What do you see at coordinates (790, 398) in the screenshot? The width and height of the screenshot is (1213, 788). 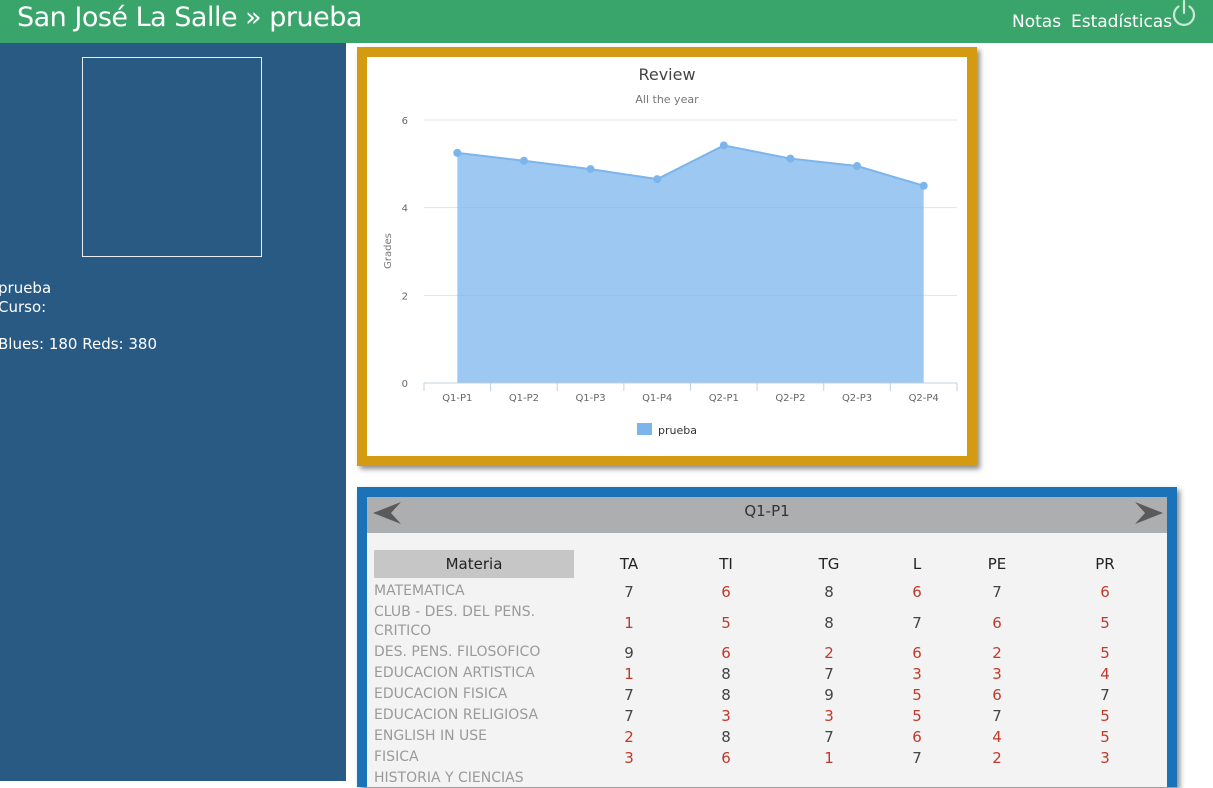 I see `x-tick-label: Q2-P2` at bounding box center [790, 398].